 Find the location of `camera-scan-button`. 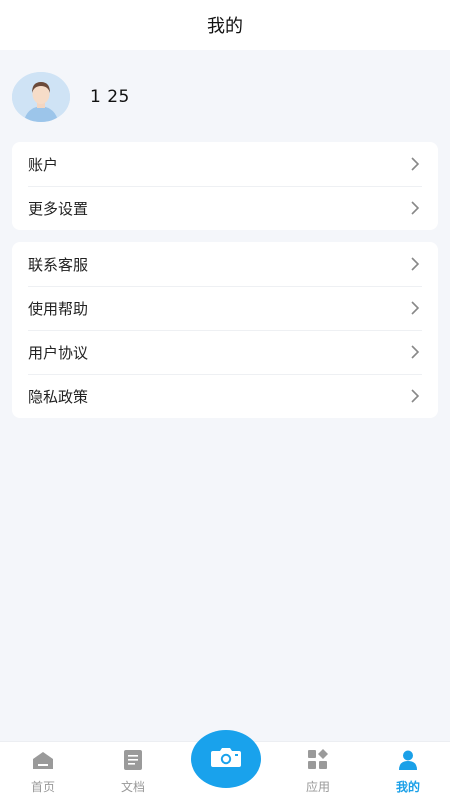

camera-scan-button is located at coordinates (226, 759).